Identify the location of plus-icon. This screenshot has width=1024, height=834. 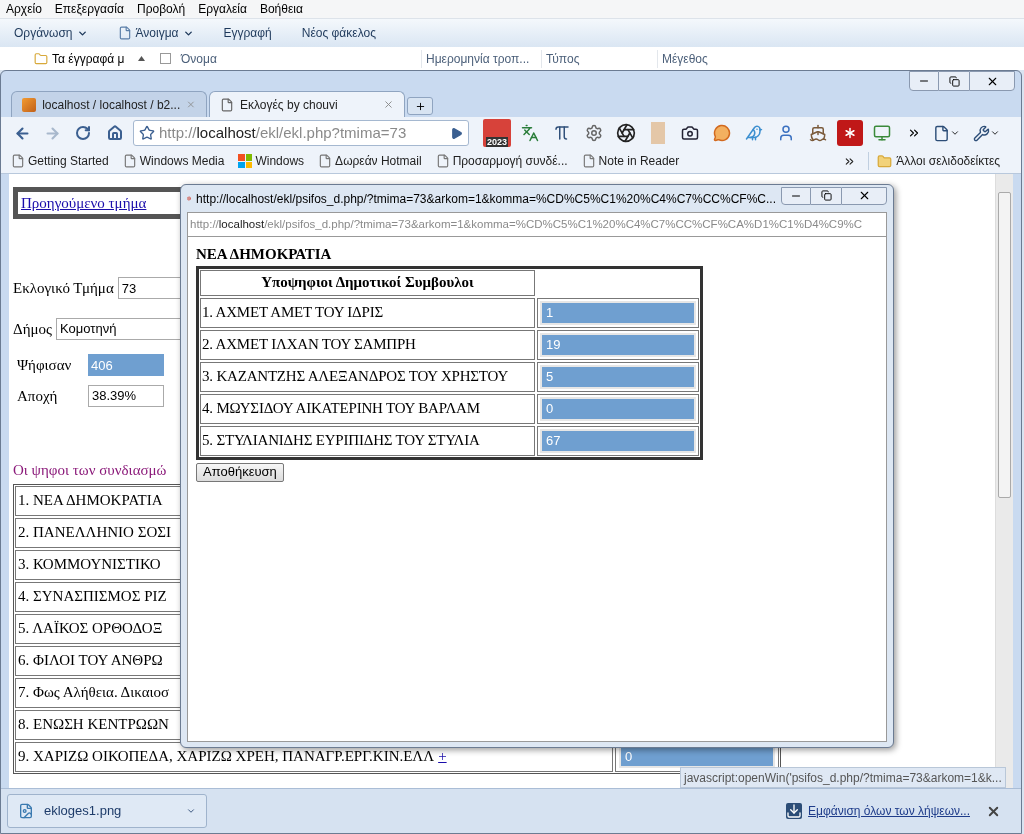
(420, 106).